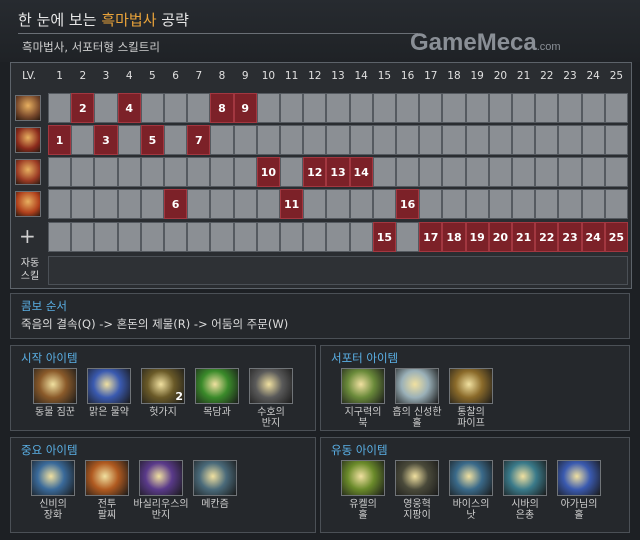 This screenshot has width=640, height=540. Describe the element at coordinates (471, 504) in the screenshot. I see `item-label-line: 바이스의` at that location.